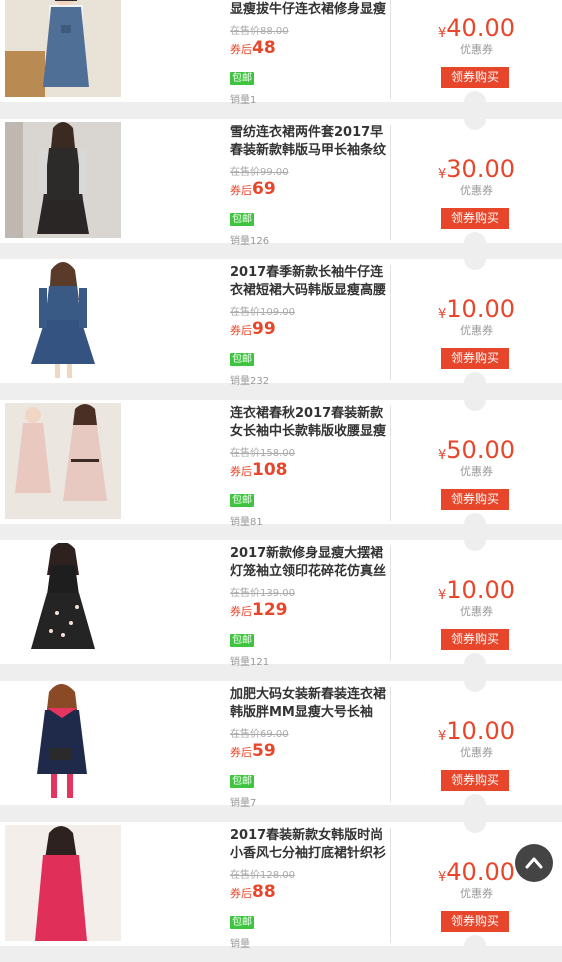 This screenshot has width=562, height=962. I want to click on coupon-value: 10.00, so click(480, 309).